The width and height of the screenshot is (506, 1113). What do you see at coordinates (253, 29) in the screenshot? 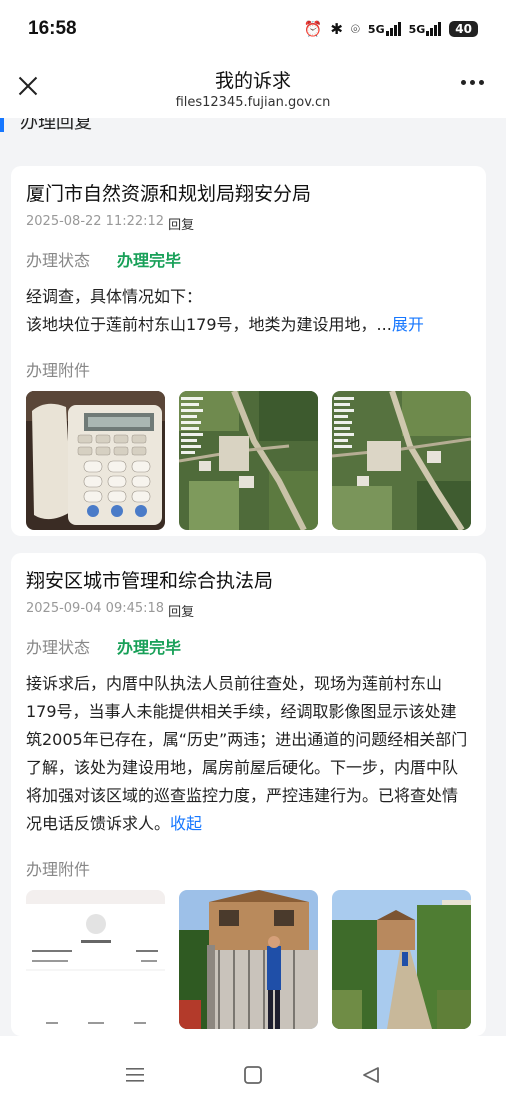
I see `status-bar: 16:58 ⏰ ✱ ⌾ 5G 5G 40` at bounding box center [253, 29].